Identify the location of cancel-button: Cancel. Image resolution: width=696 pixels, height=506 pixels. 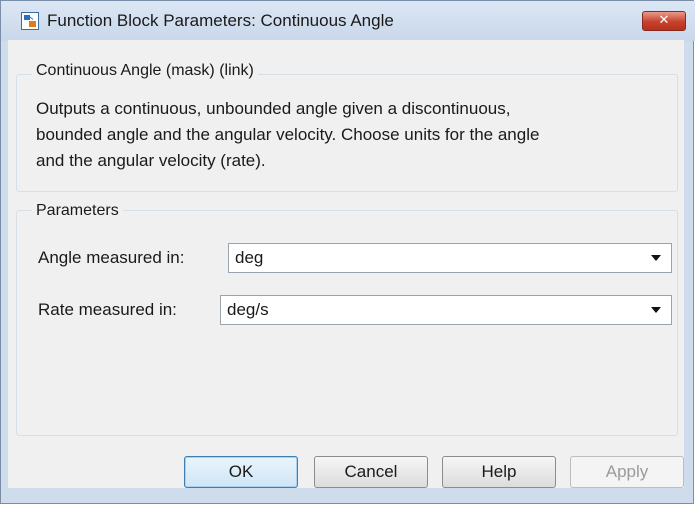
(371, 472).